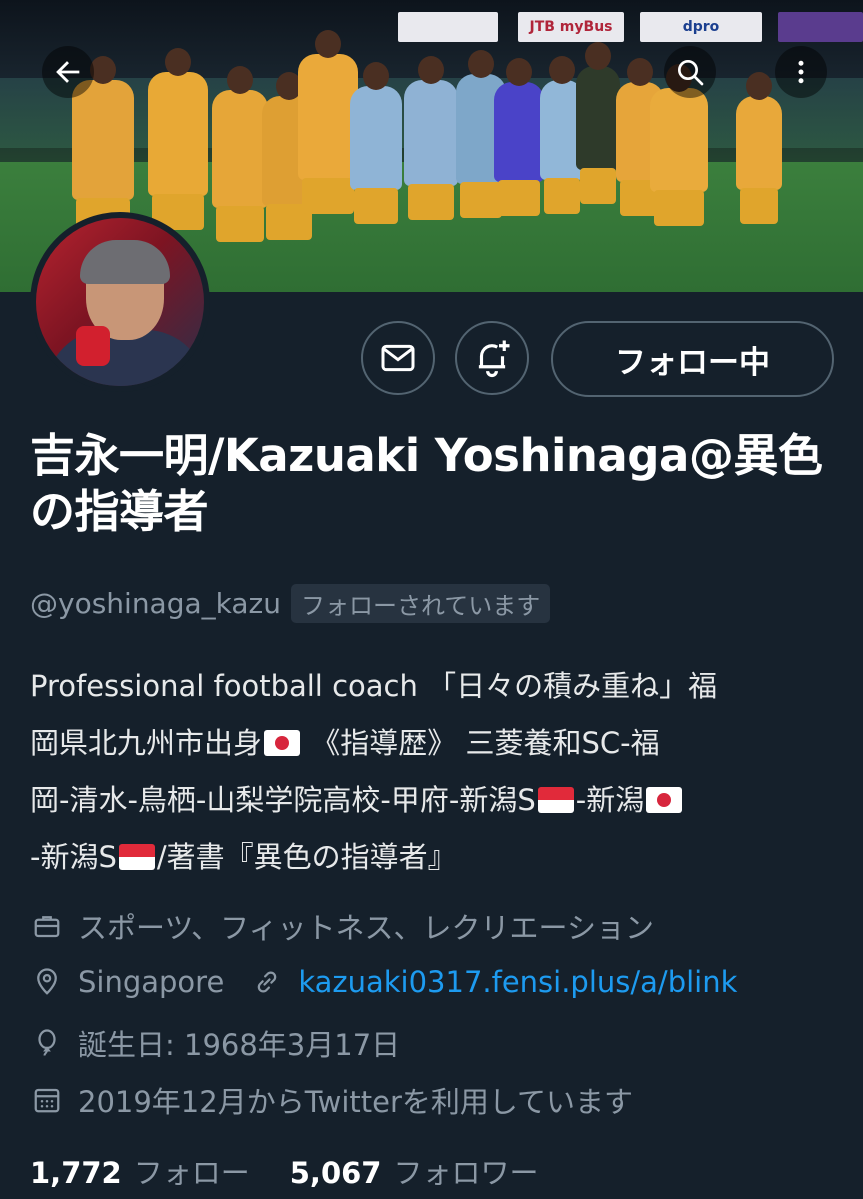 The width and height of the screenshot is (863, 1199). I want to click on message-button, so click(398, 358).